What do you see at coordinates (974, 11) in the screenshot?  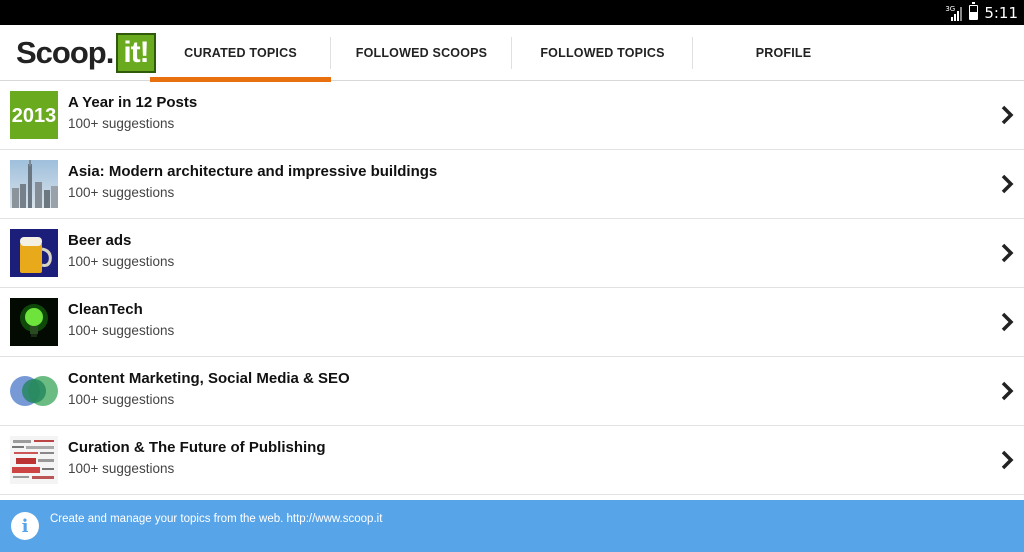 I see `battery-icon` at bounding box center [974, 11].